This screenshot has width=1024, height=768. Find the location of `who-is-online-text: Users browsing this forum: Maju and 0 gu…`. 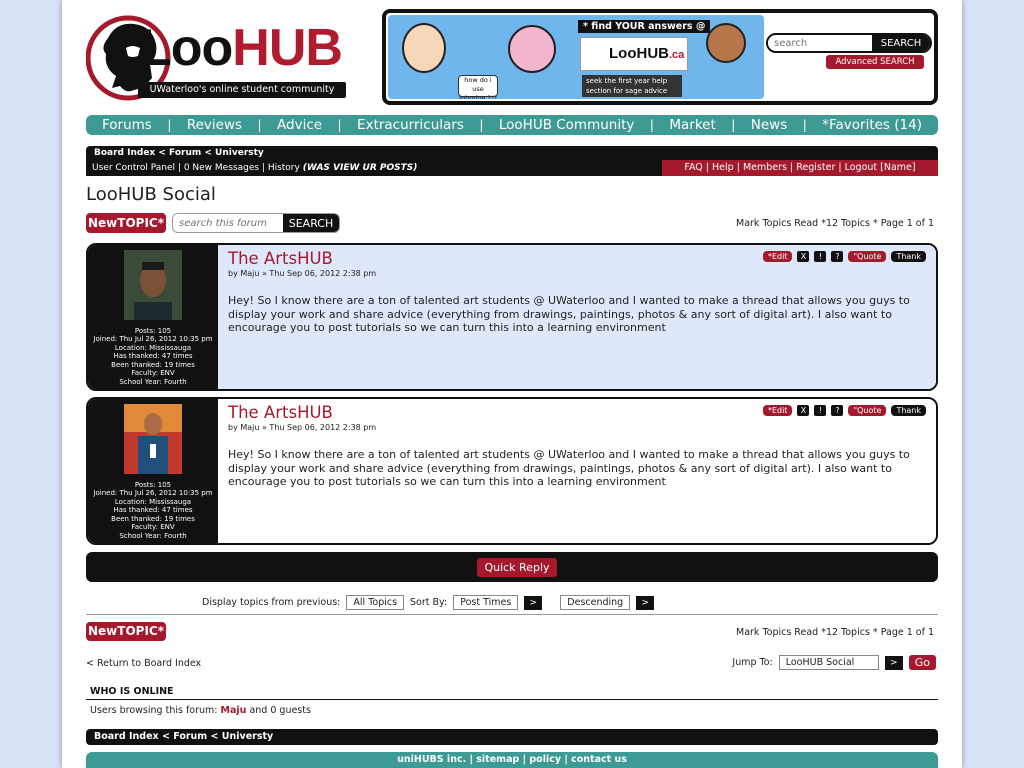

who-is-online-text: Users browsing this forum: Maju and 0 gu… is located at coordinates (200, 710).